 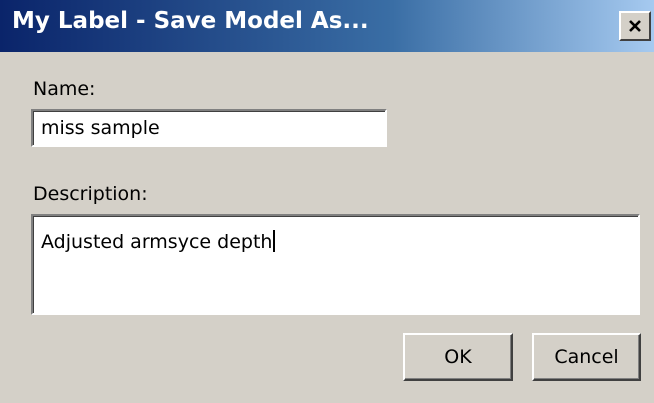 What do you see at coordinates (64, 89) in the screenshot?
I see `name-label: Name:` at bounding box center [64, 89].